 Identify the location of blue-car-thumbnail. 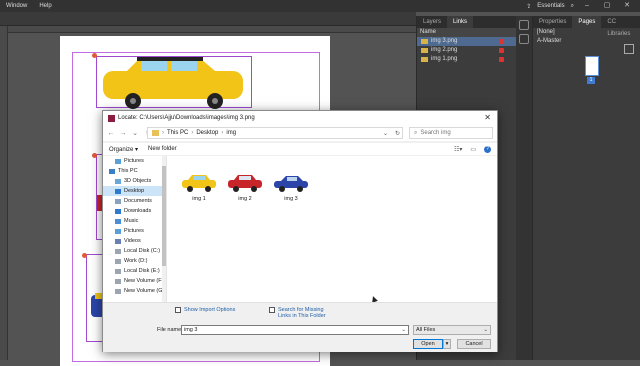
(291, 183).